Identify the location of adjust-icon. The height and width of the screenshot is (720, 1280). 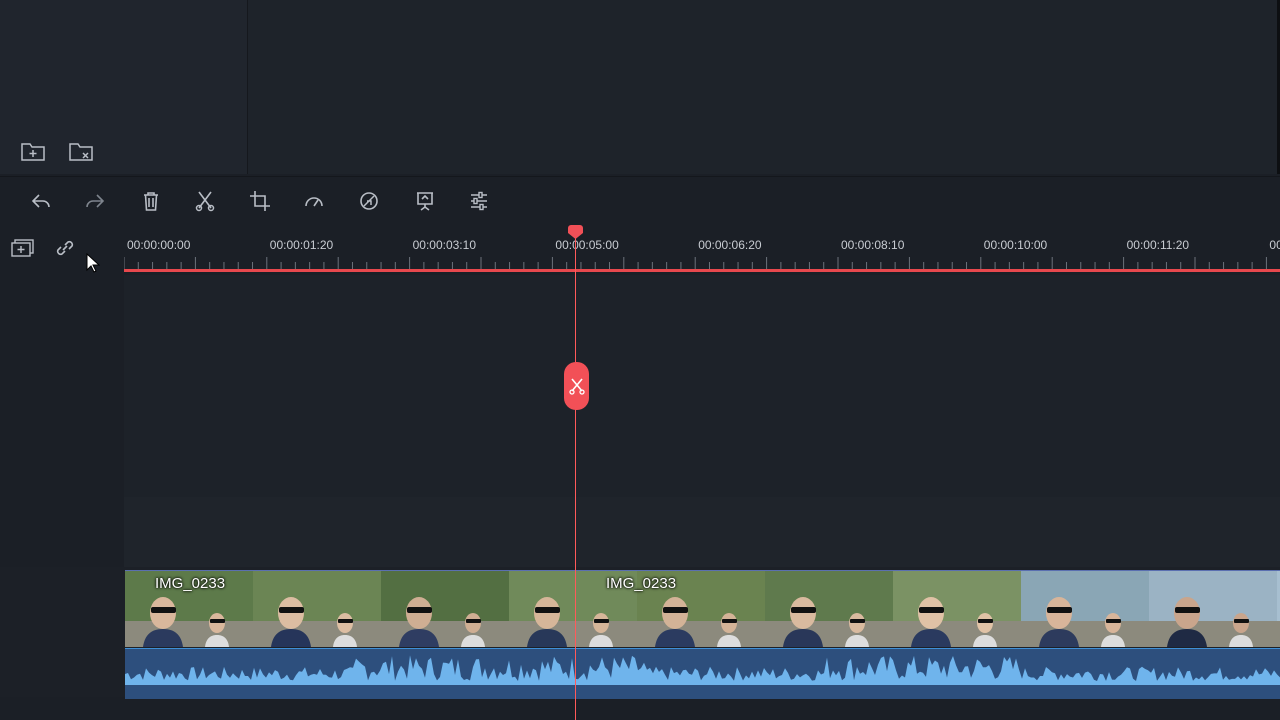
(479, 201).